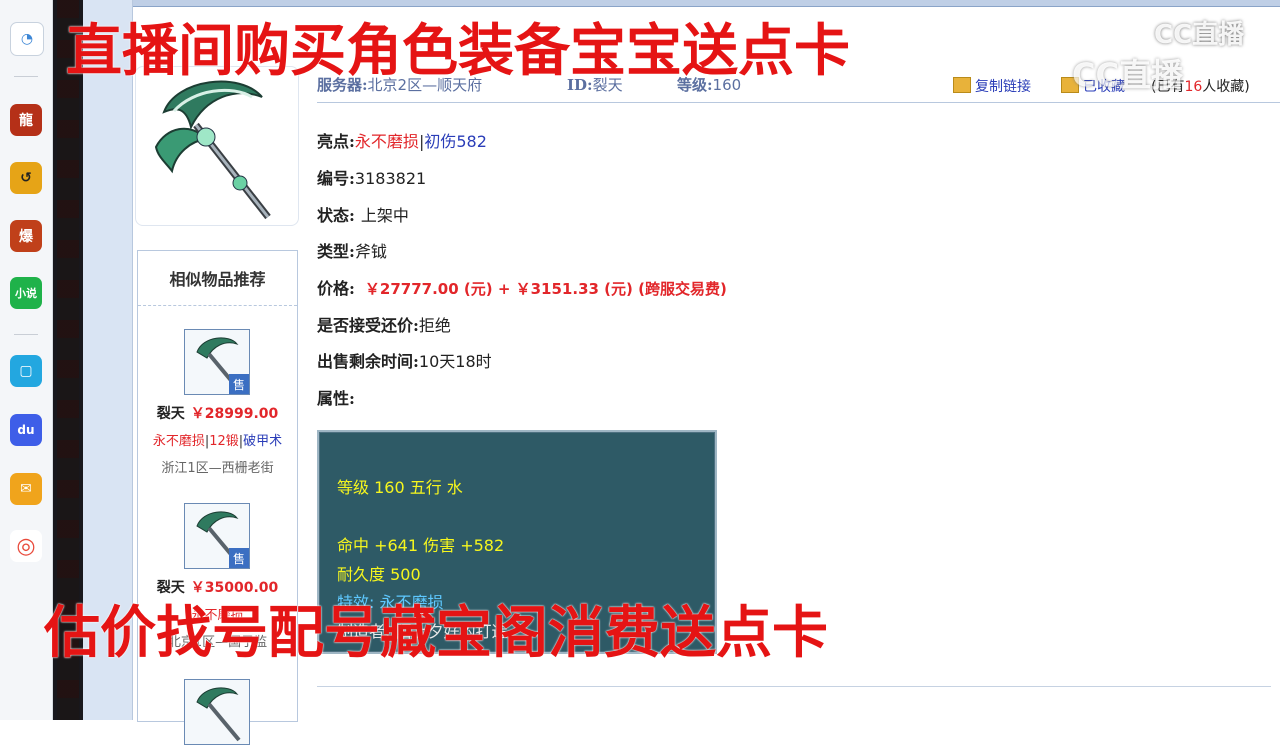 The image size is (1280, 748). What do you see at coordinates (379, 574) in the screenshot?
I see `attr-durability: 耐久度 500` at bounding box center [379, 574].